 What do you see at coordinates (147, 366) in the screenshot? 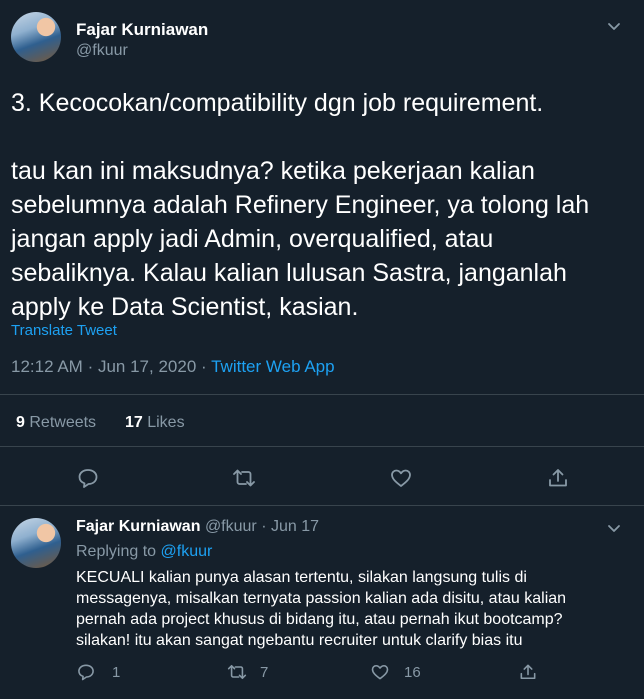
I see `tweet-date: Jun 17, 2020` at bounding box center [147, 366].